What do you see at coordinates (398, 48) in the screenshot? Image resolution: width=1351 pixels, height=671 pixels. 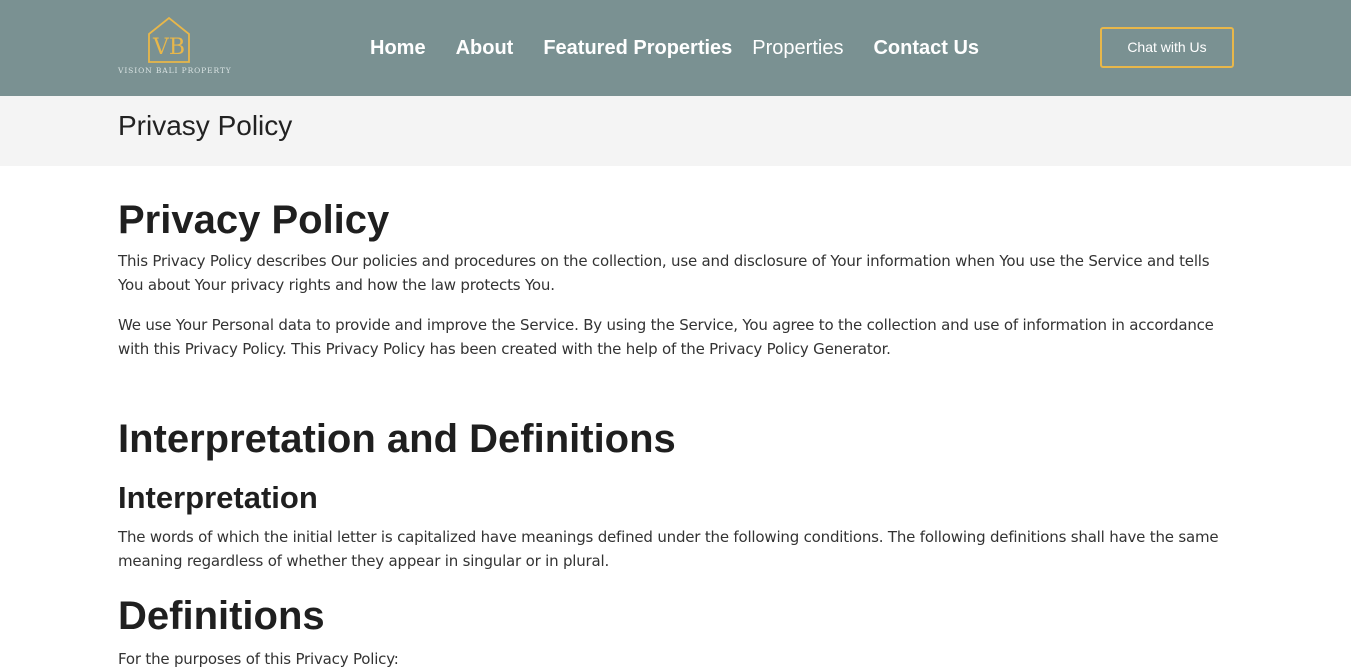 I see `nav-home: Home` at bounding box center [398, 48].